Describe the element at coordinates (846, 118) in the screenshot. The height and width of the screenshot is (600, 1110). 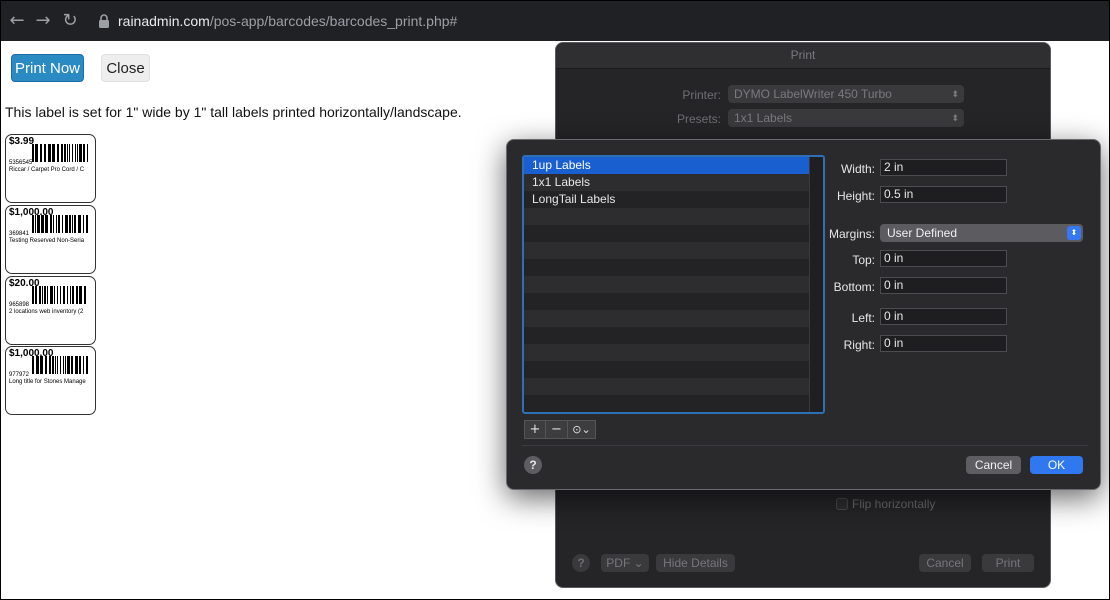
I see `presets-select: 1x1 Labels ⬍` at that location.